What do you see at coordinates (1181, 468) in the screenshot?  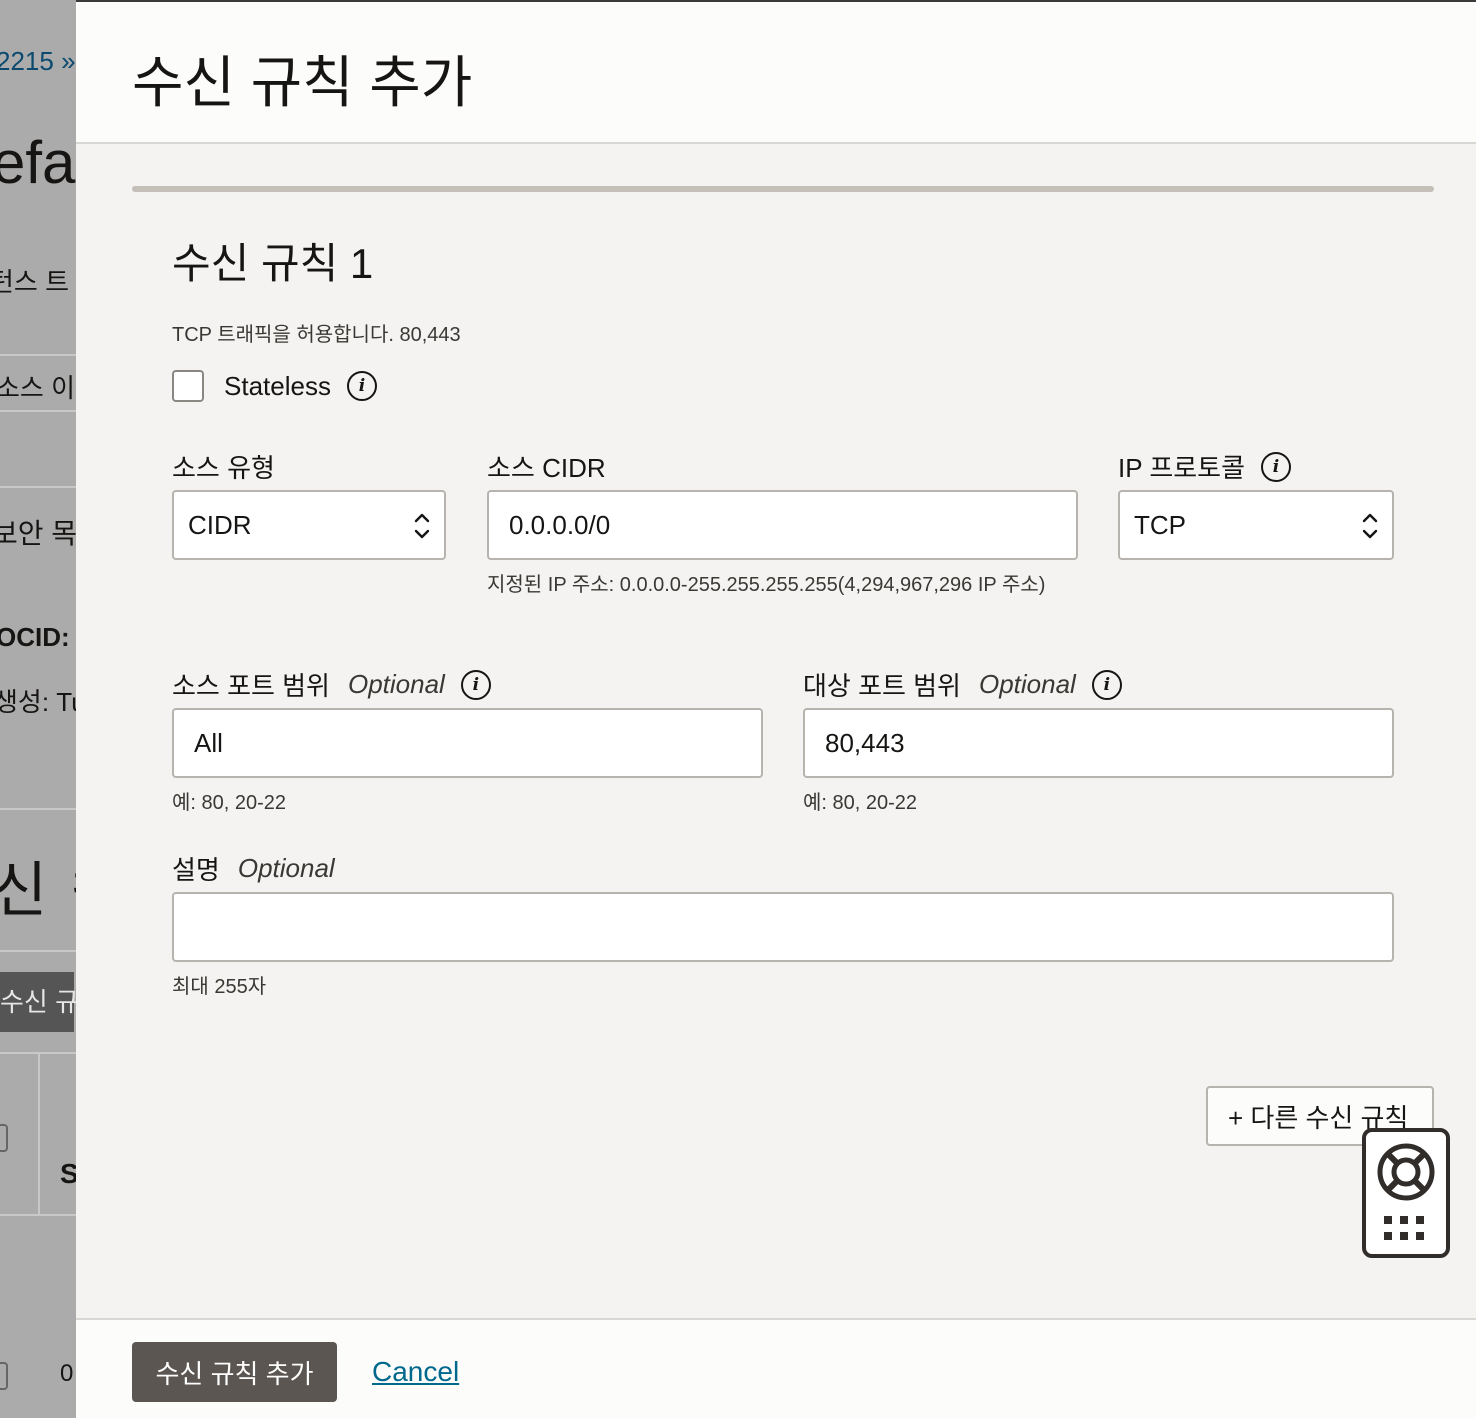 I see `ip-protocol-label-text: IP 프로토콜` at bounding box center [1181, 468].